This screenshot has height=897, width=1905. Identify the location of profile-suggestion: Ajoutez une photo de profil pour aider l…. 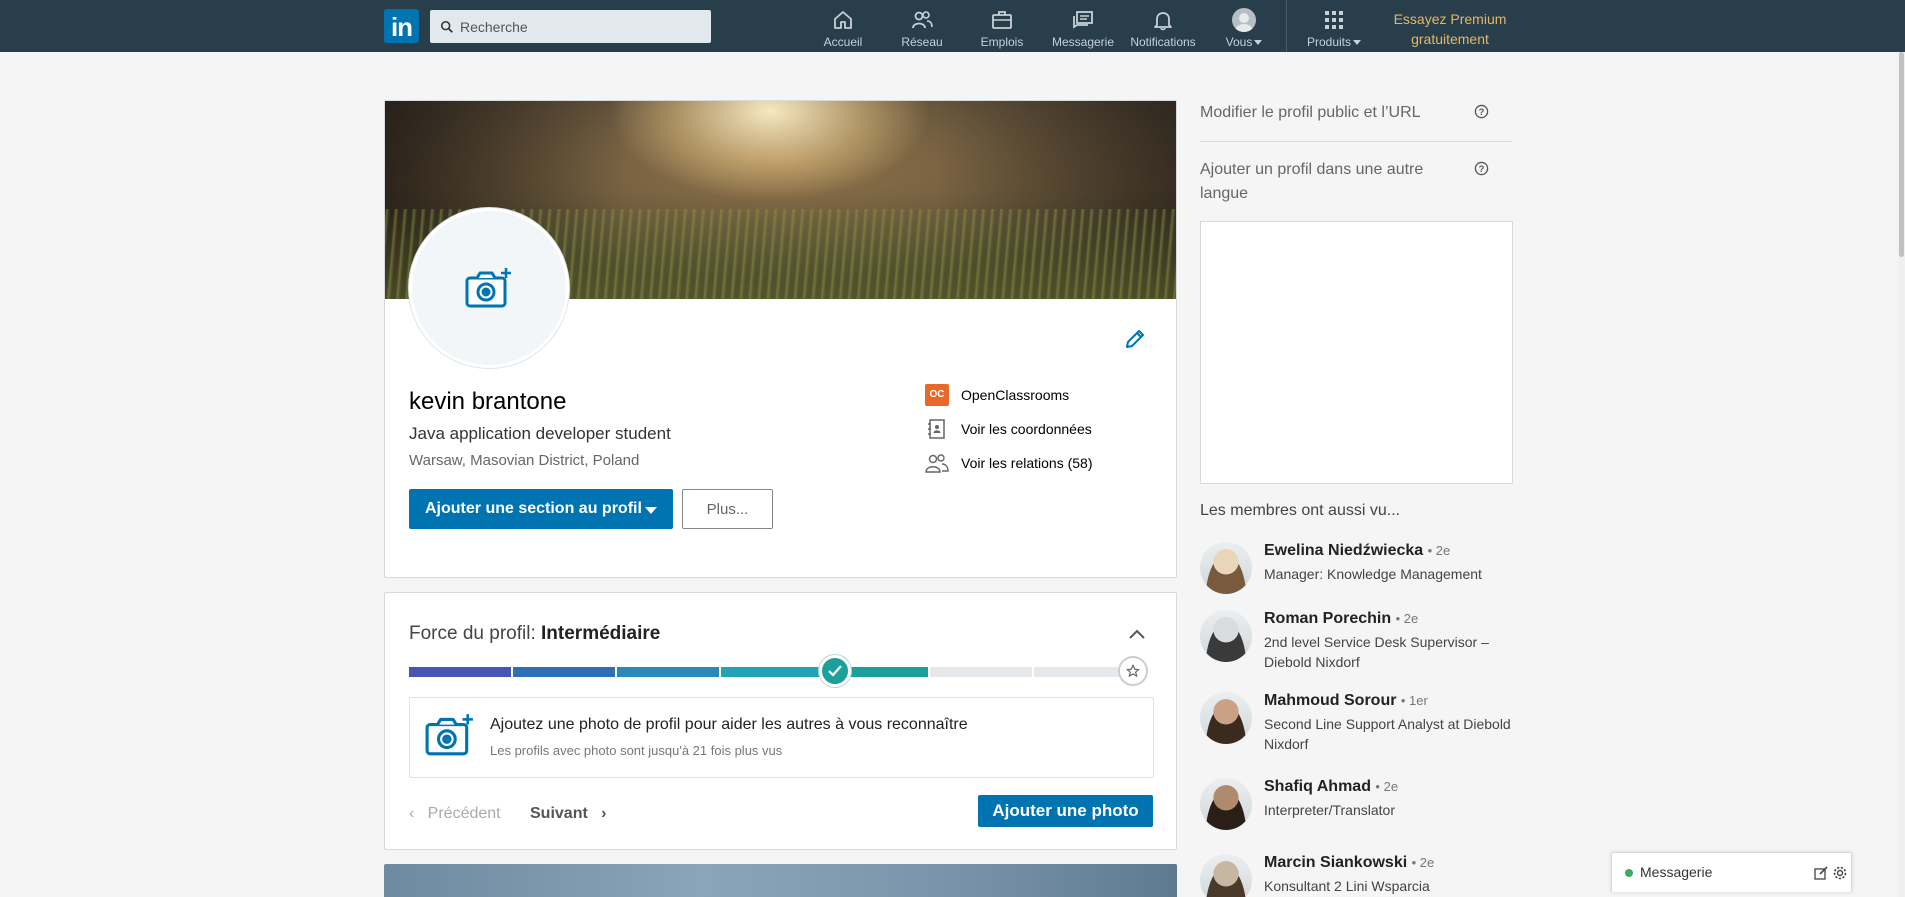
(781, 737).